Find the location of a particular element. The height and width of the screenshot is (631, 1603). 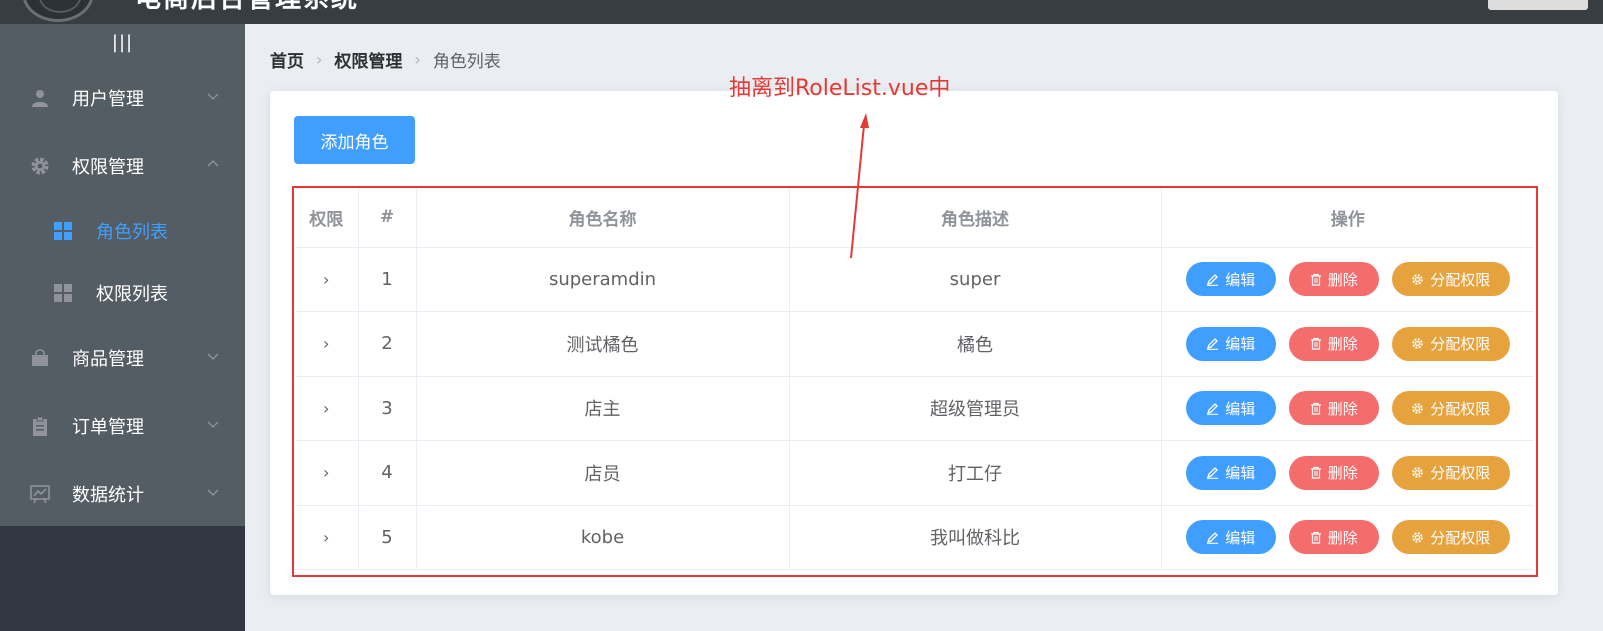

add-role-button: 添加角色 is located at coordinates (354, 140).